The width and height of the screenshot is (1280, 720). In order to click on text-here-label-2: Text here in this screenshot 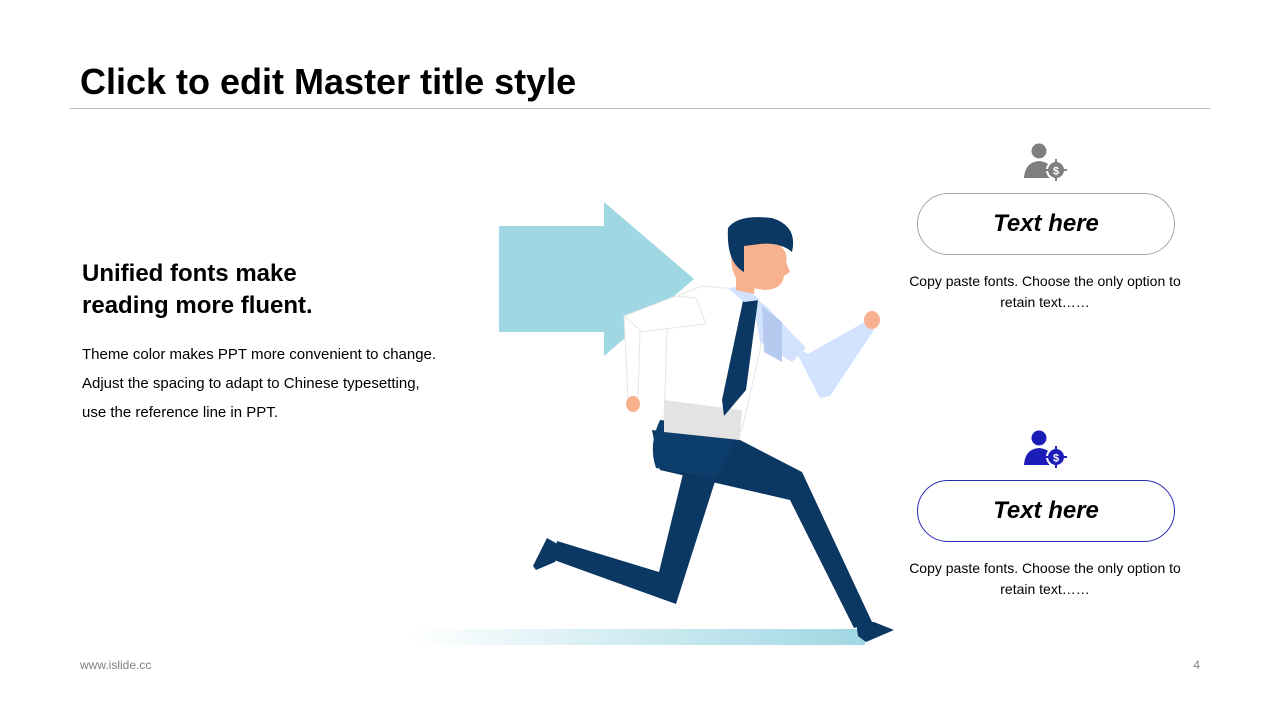, I will do `click(1046, 510)`.